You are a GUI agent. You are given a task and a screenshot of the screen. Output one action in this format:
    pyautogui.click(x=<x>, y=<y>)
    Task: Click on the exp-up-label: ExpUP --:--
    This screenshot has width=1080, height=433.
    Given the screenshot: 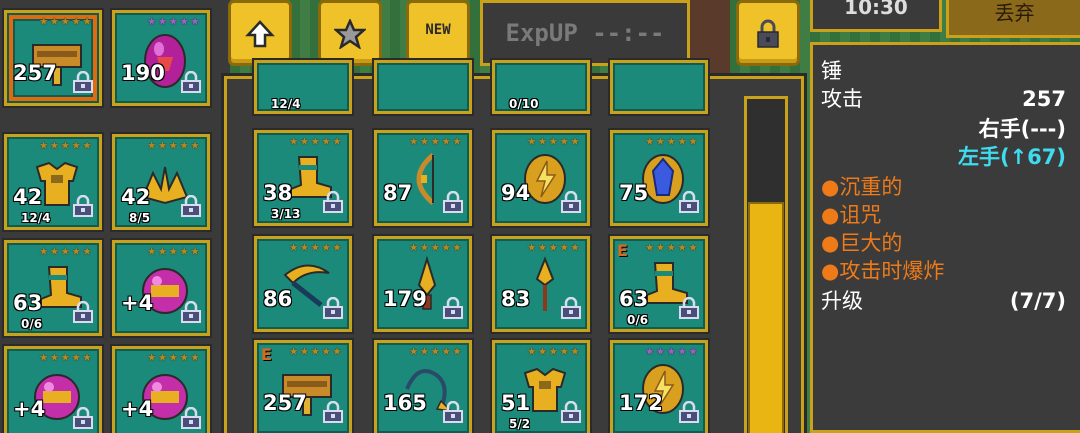 What is the action you would take?
    pyautogui.click(x=585, y=33)
    